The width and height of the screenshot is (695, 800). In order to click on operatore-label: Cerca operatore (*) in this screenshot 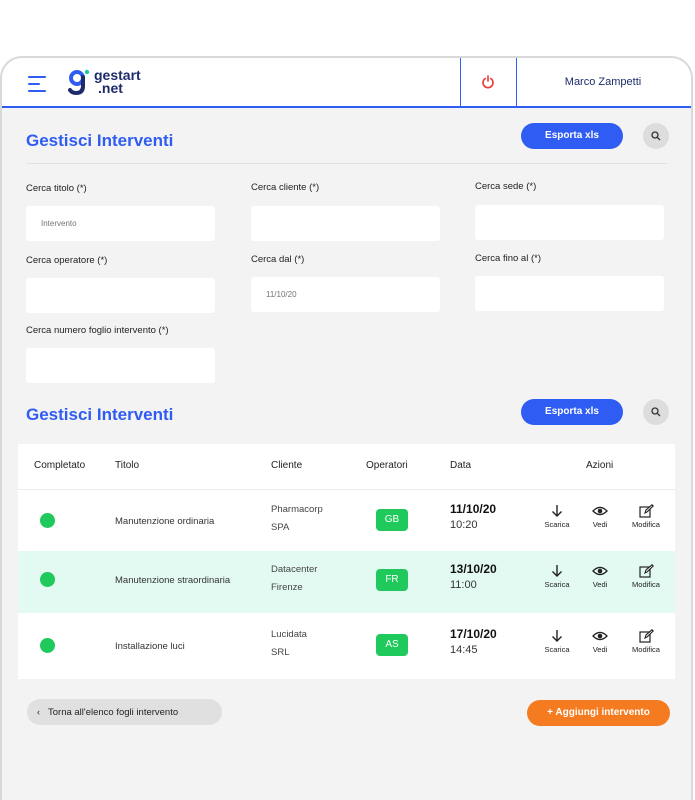, I will do `click(67, 260)`.